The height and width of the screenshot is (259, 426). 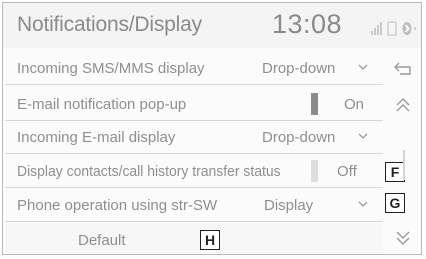 What do you see at coordinates (102, 104) in the screenshot?
I see `setting-label: E-mail notification pop-up` at bounding box center [102, 104].